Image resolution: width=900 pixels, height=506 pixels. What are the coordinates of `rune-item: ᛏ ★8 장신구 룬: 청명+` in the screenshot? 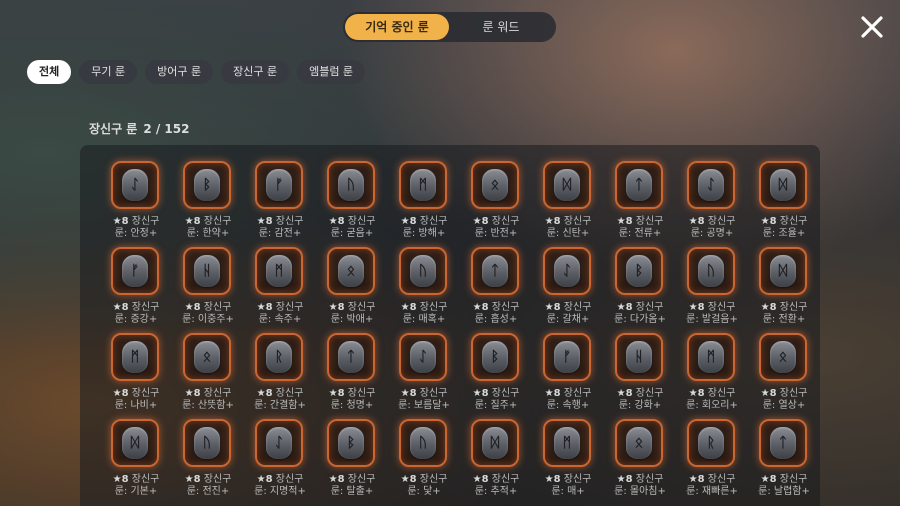 It's located at (352, 375).